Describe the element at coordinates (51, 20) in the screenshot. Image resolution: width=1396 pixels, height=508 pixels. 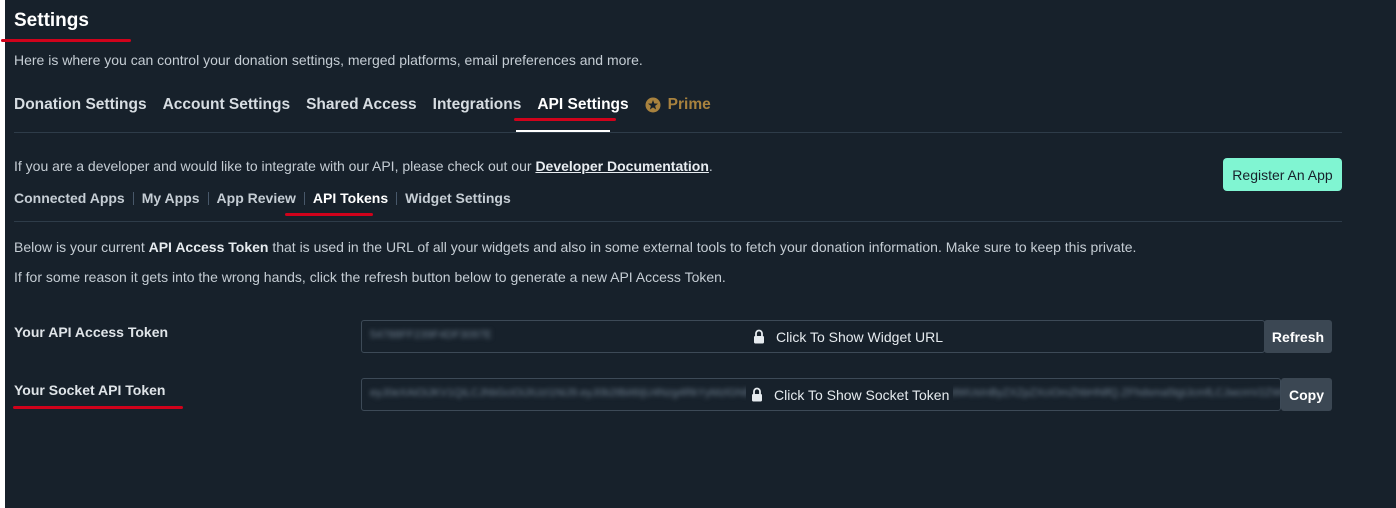
I see `page-title: Settings` at that location.